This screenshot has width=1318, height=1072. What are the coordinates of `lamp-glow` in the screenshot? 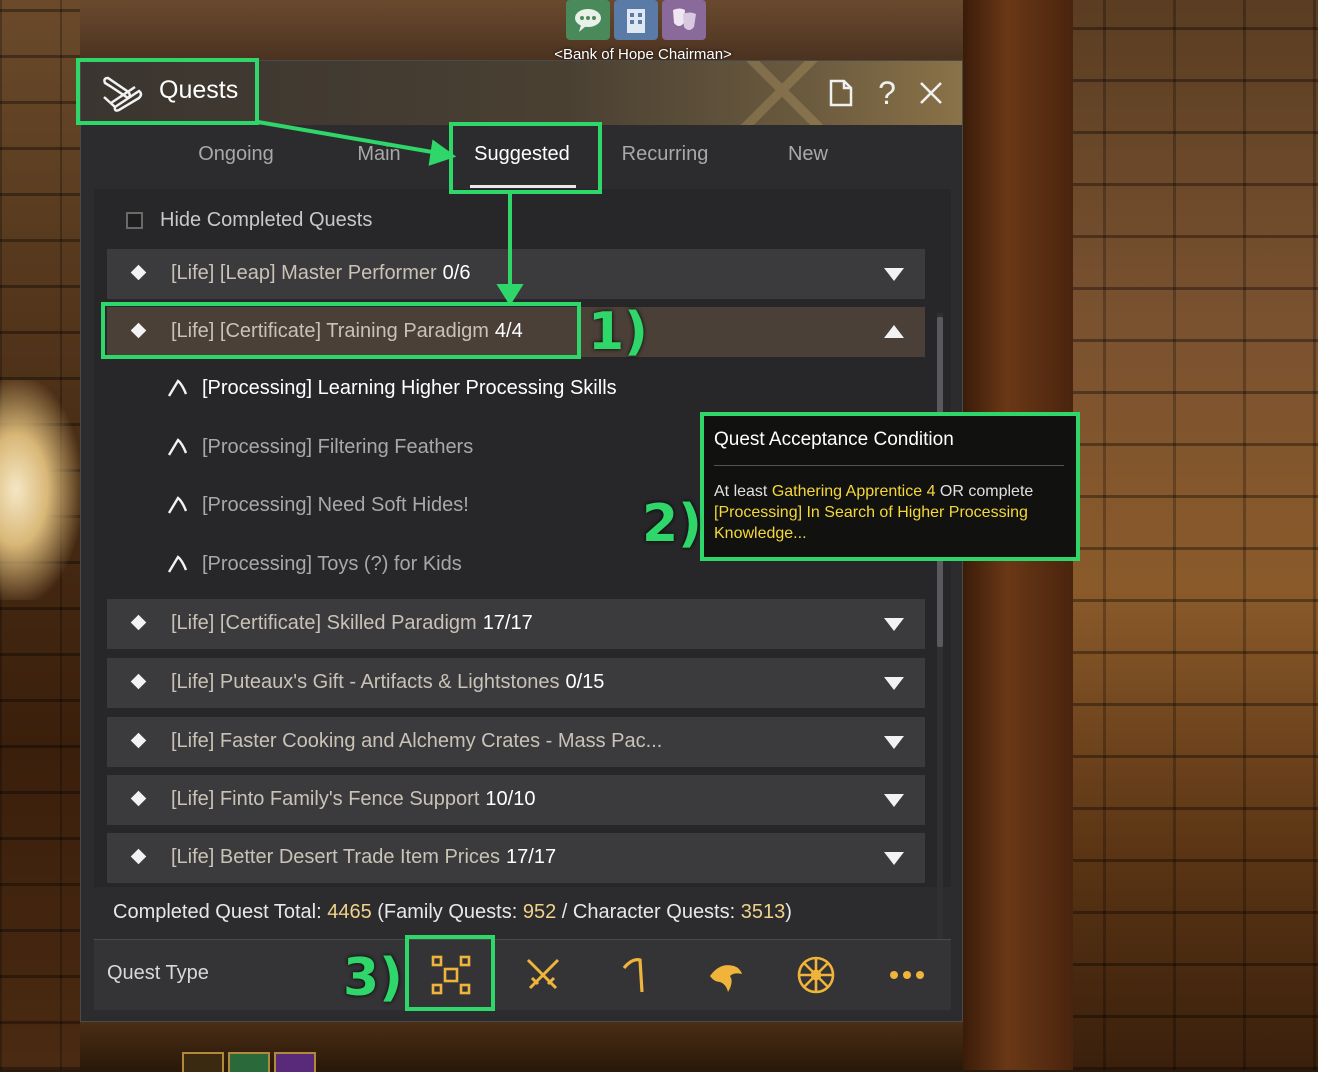 It's located at (40, 490).